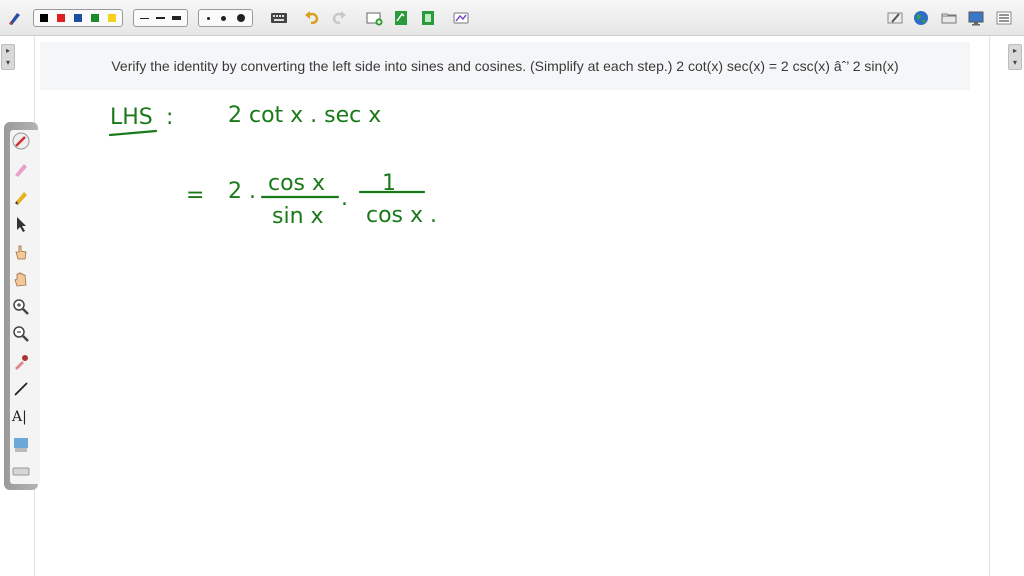 This screenshot has width=1024, height=576. I want to click on pen-tool-icon, so click(21, 141).